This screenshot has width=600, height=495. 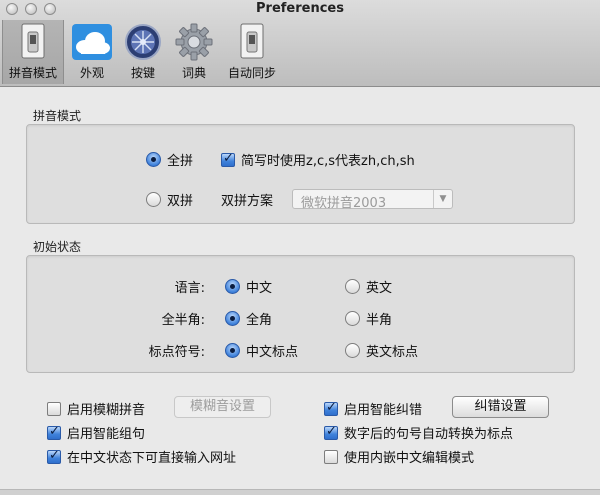 I want to click on checkbox-smart-correction: 启用智能纠错, so click(x=373, y=408).